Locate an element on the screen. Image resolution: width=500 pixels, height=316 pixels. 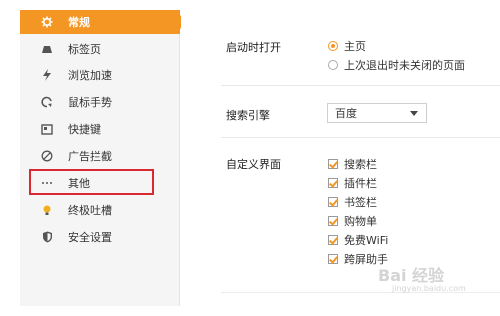
sidebar-item-shortcuts: 快捷键 is located at coordinates (100, 129).